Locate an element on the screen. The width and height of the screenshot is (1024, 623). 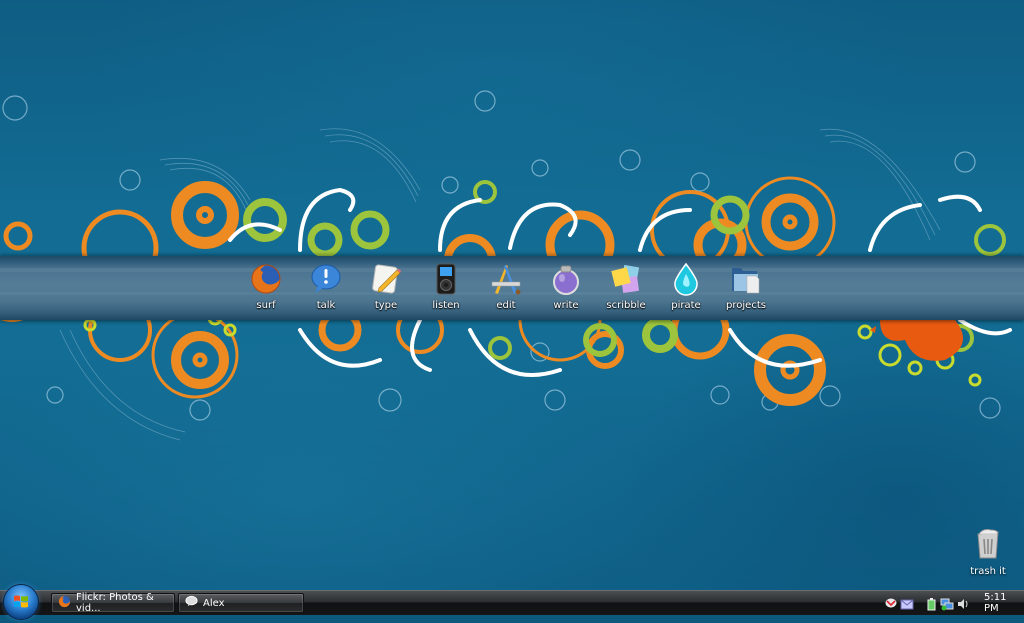
volume-icon is located at coordinates (963, 603).